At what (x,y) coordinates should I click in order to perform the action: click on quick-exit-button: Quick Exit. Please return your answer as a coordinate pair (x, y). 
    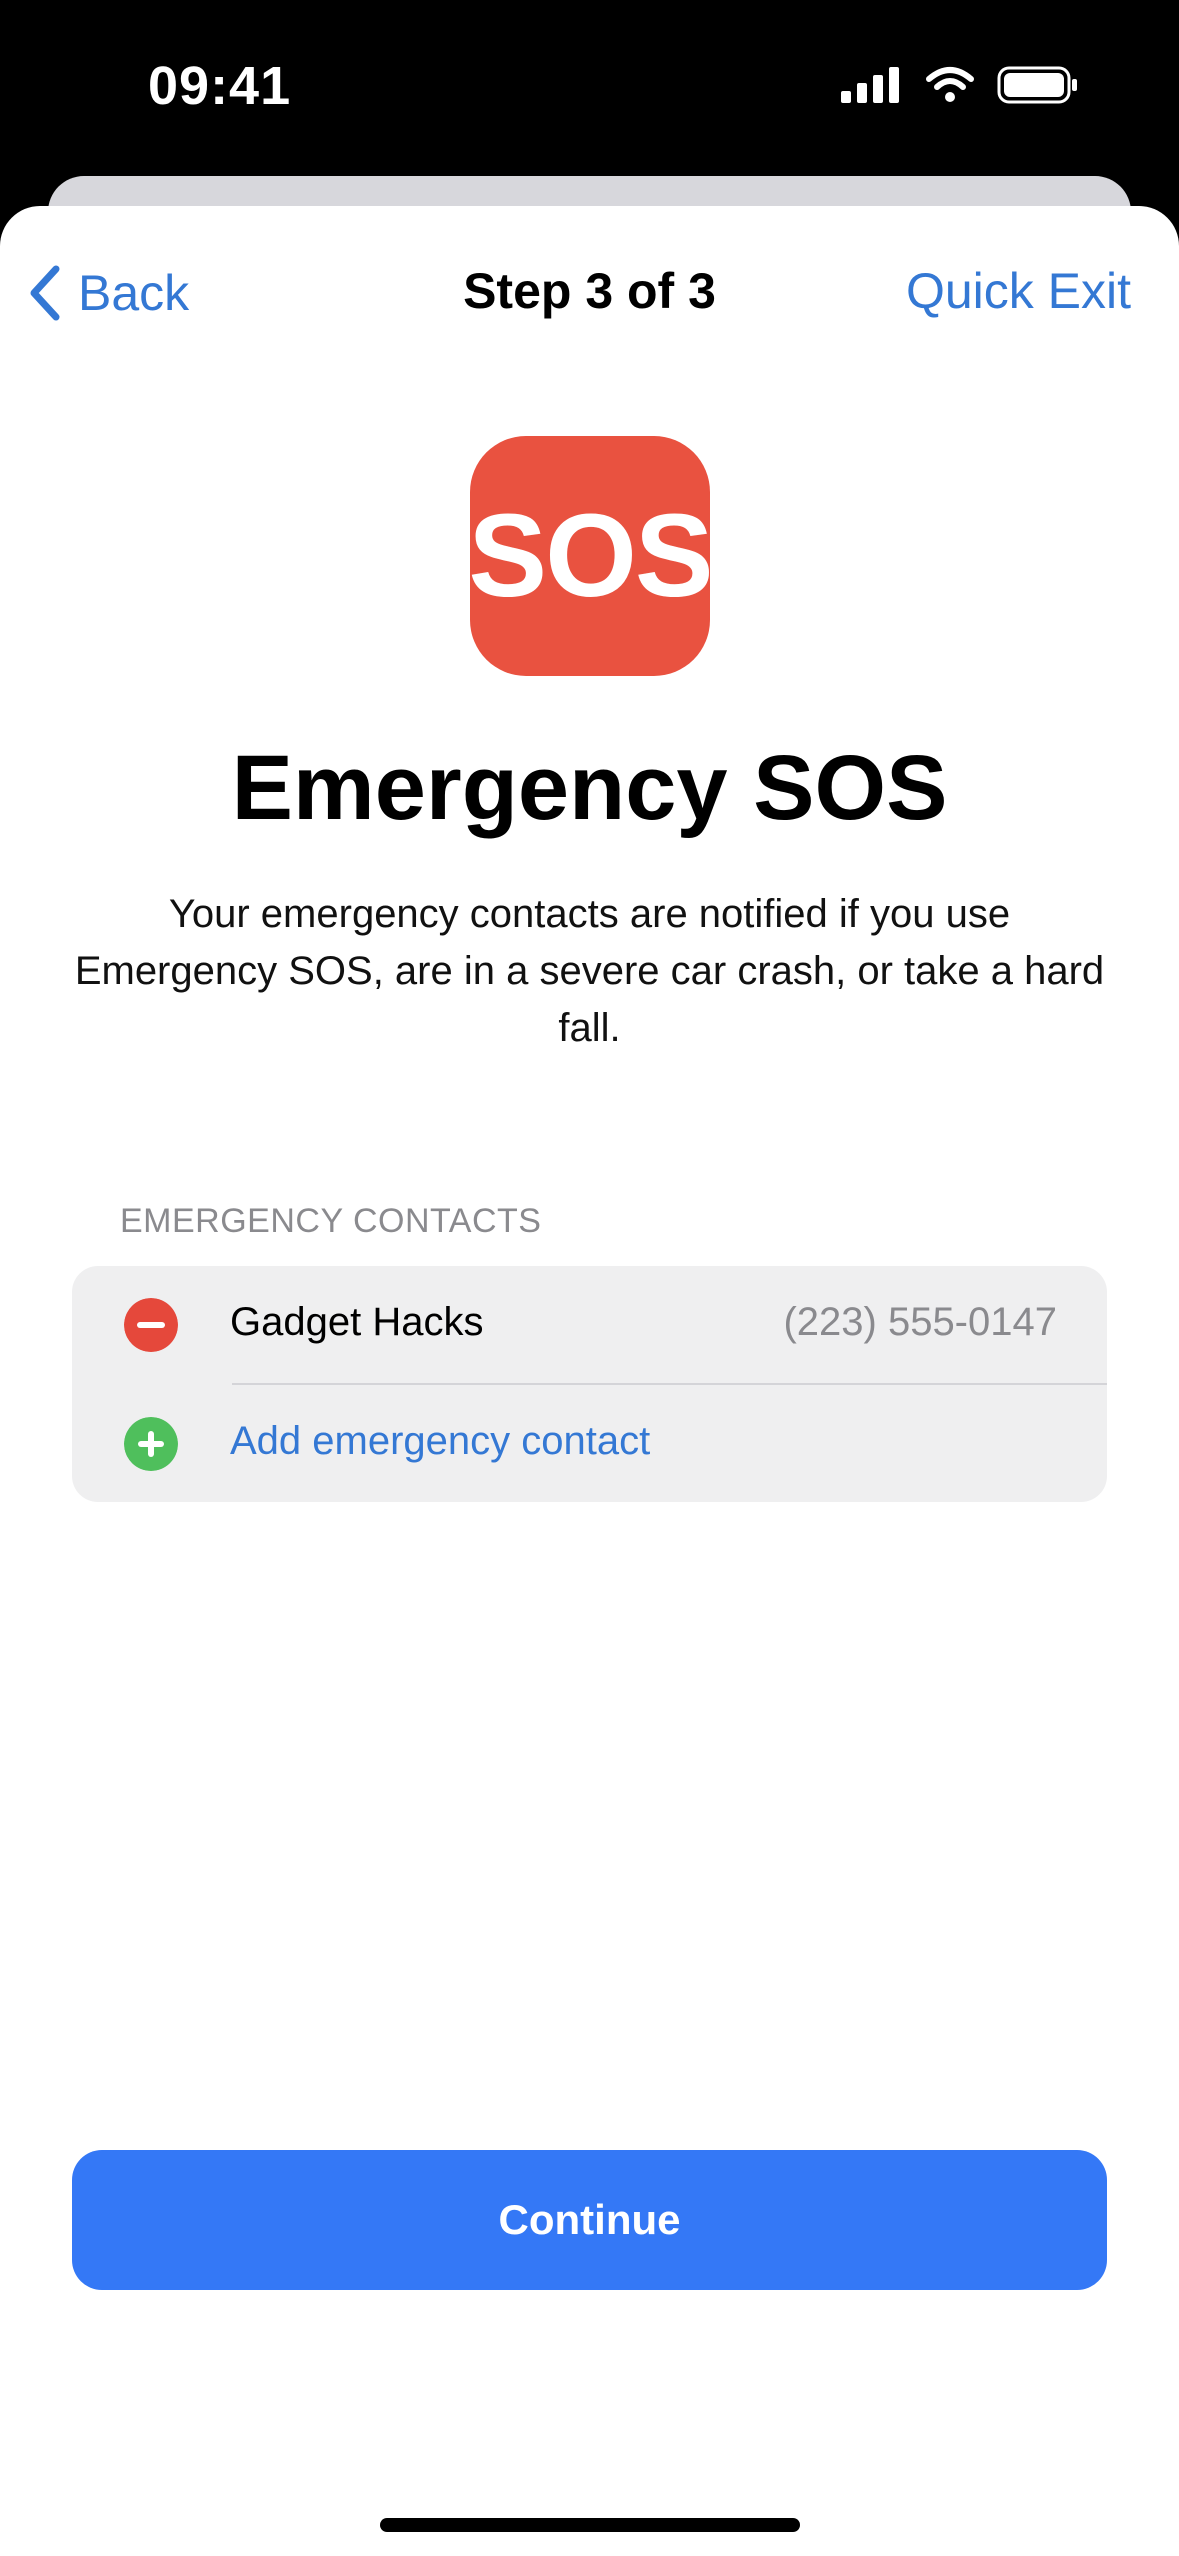
    Looking at the image, I should click on (1018, 291).